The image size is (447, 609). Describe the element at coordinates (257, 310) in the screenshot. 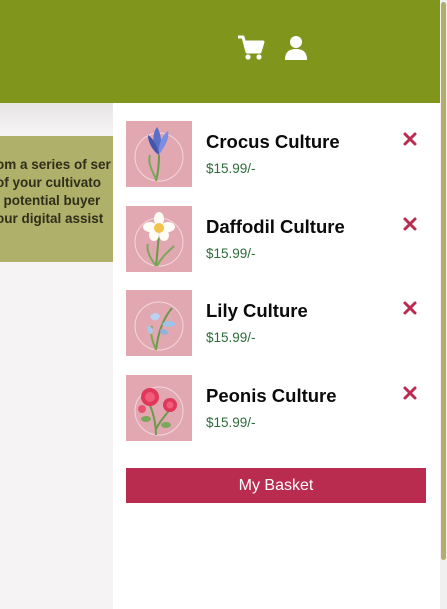

I see `item-name: Lily Culture` at that location.